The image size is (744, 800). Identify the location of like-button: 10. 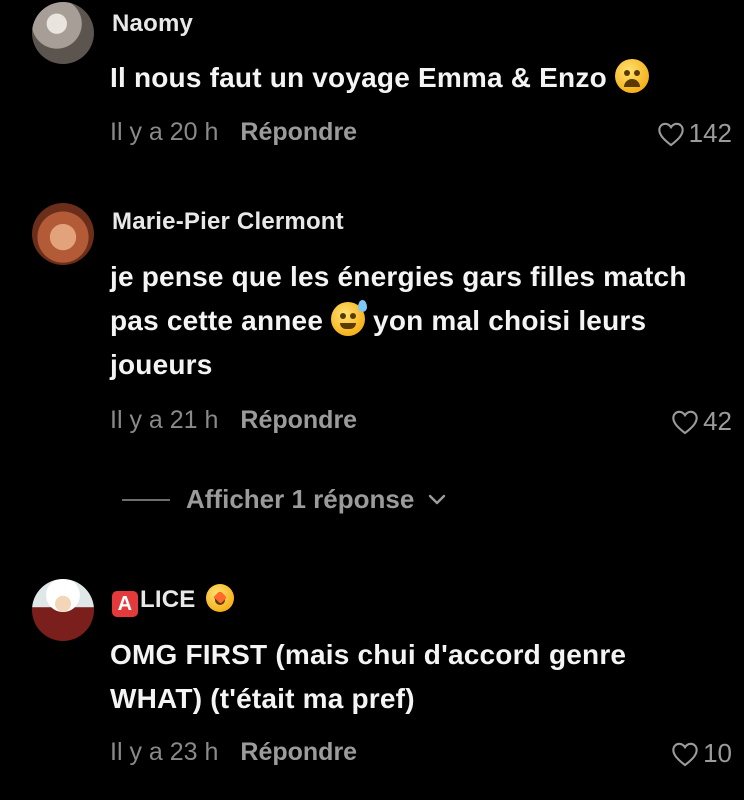
(701, 753).